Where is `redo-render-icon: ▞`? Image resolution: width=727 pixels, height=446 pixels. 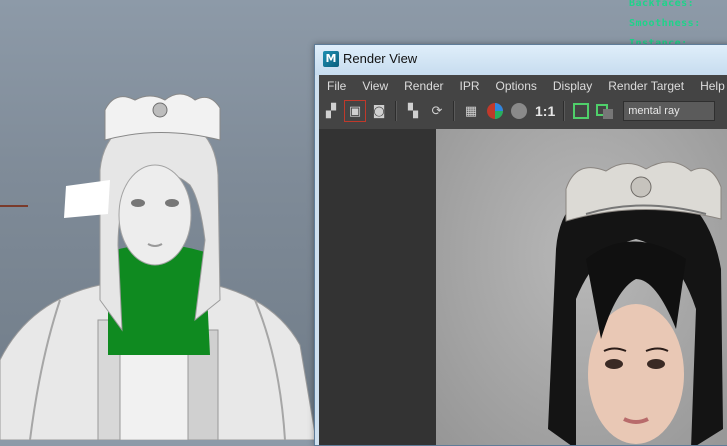
redo-render-icon: ▞ is located at coordinates (331, 111).